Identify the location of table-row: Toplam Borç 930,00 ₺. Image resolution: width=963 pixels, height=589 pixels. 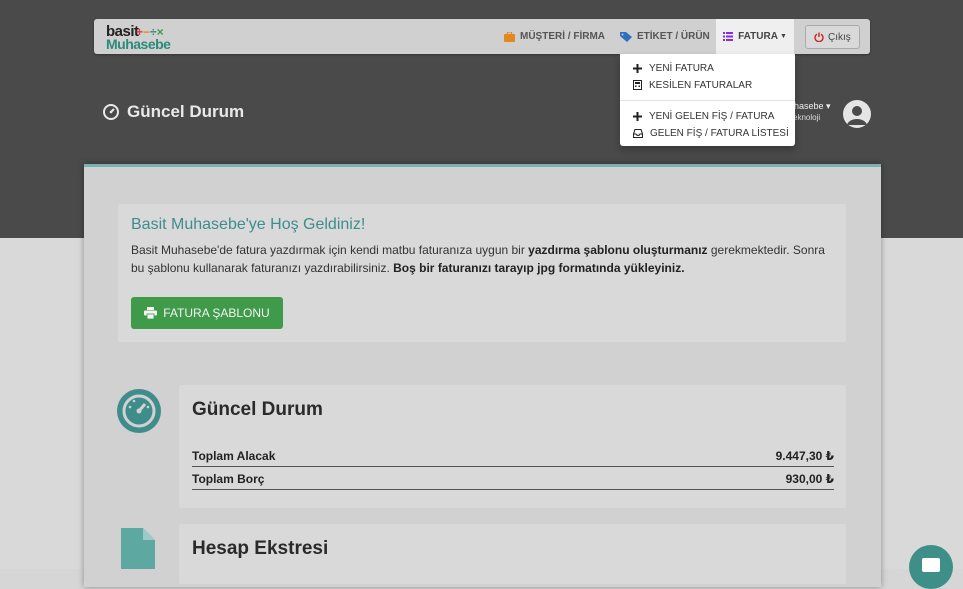
(513, 479).